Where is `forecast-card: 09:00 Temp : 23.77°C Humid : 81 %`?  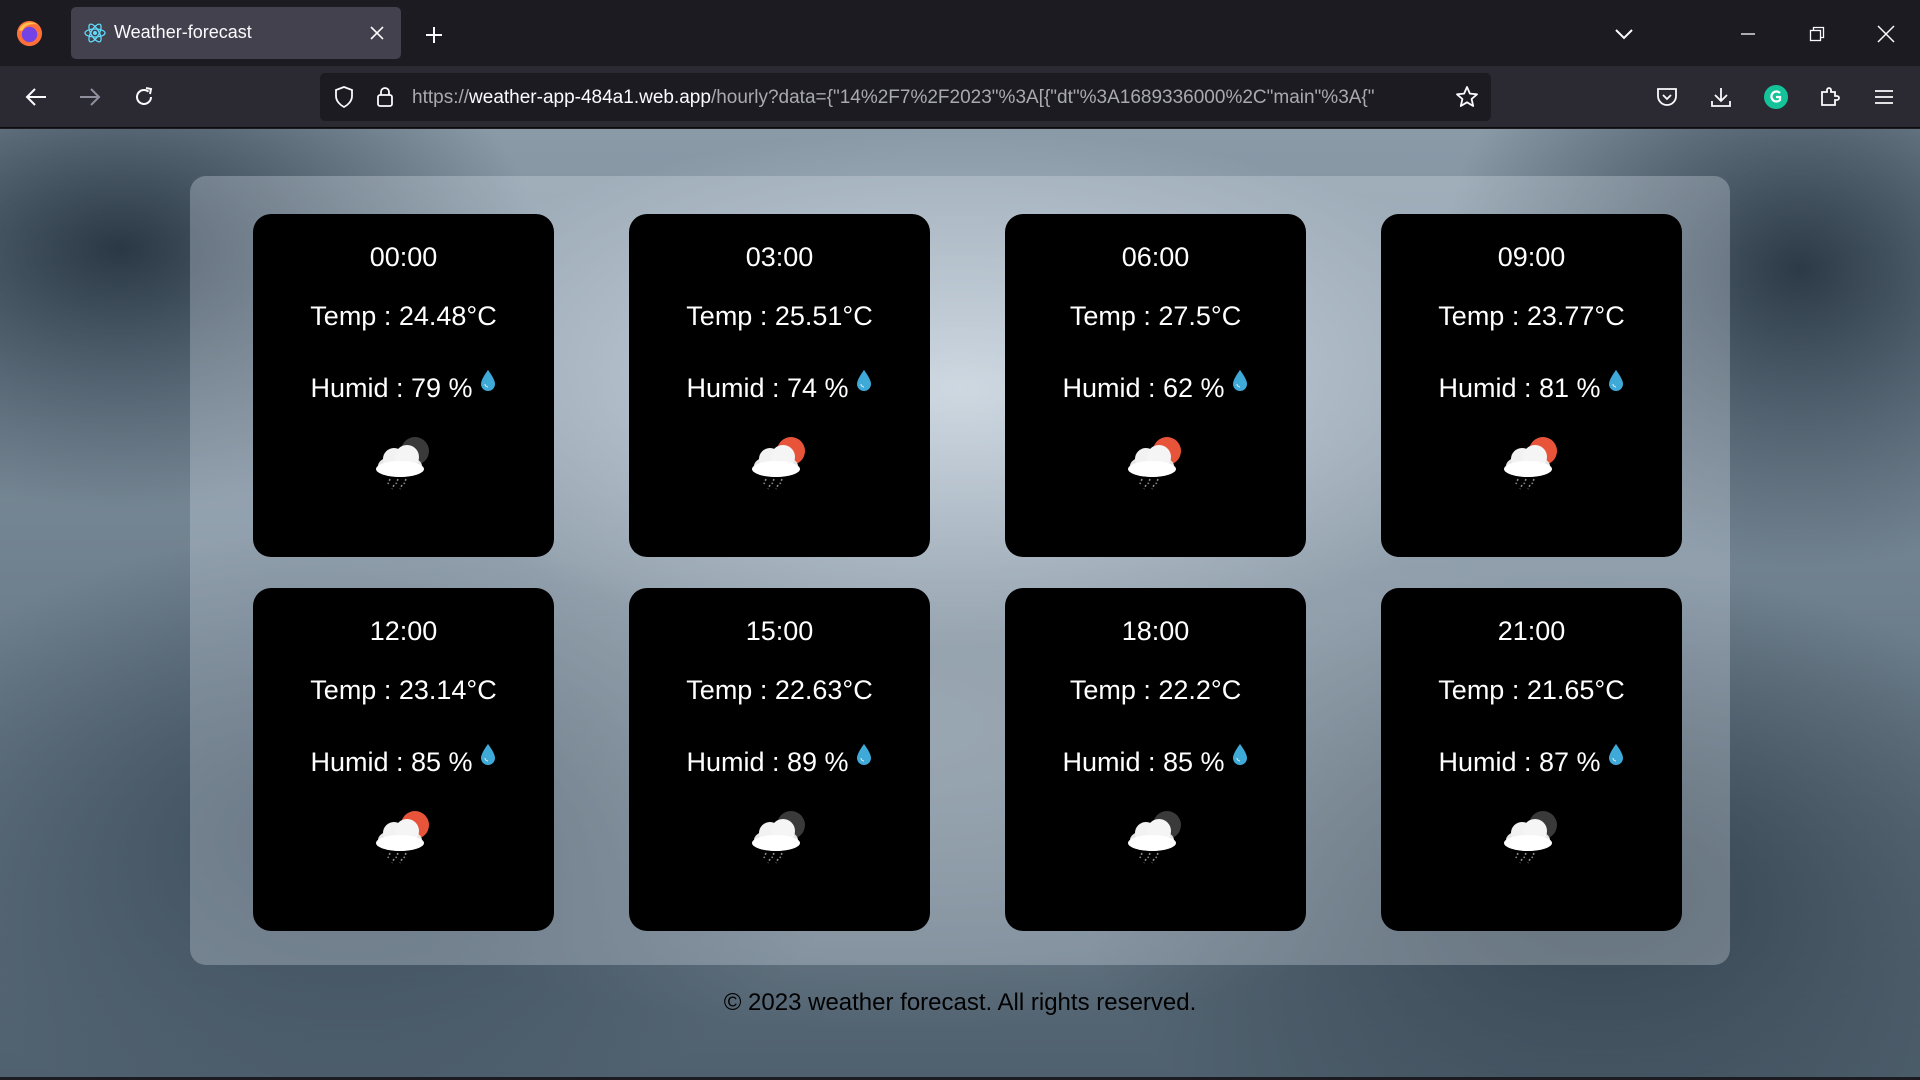
forecast-card: 09:00 Temp : 23.77°C Humid : 81 % is located at coordinates (1531, 385).